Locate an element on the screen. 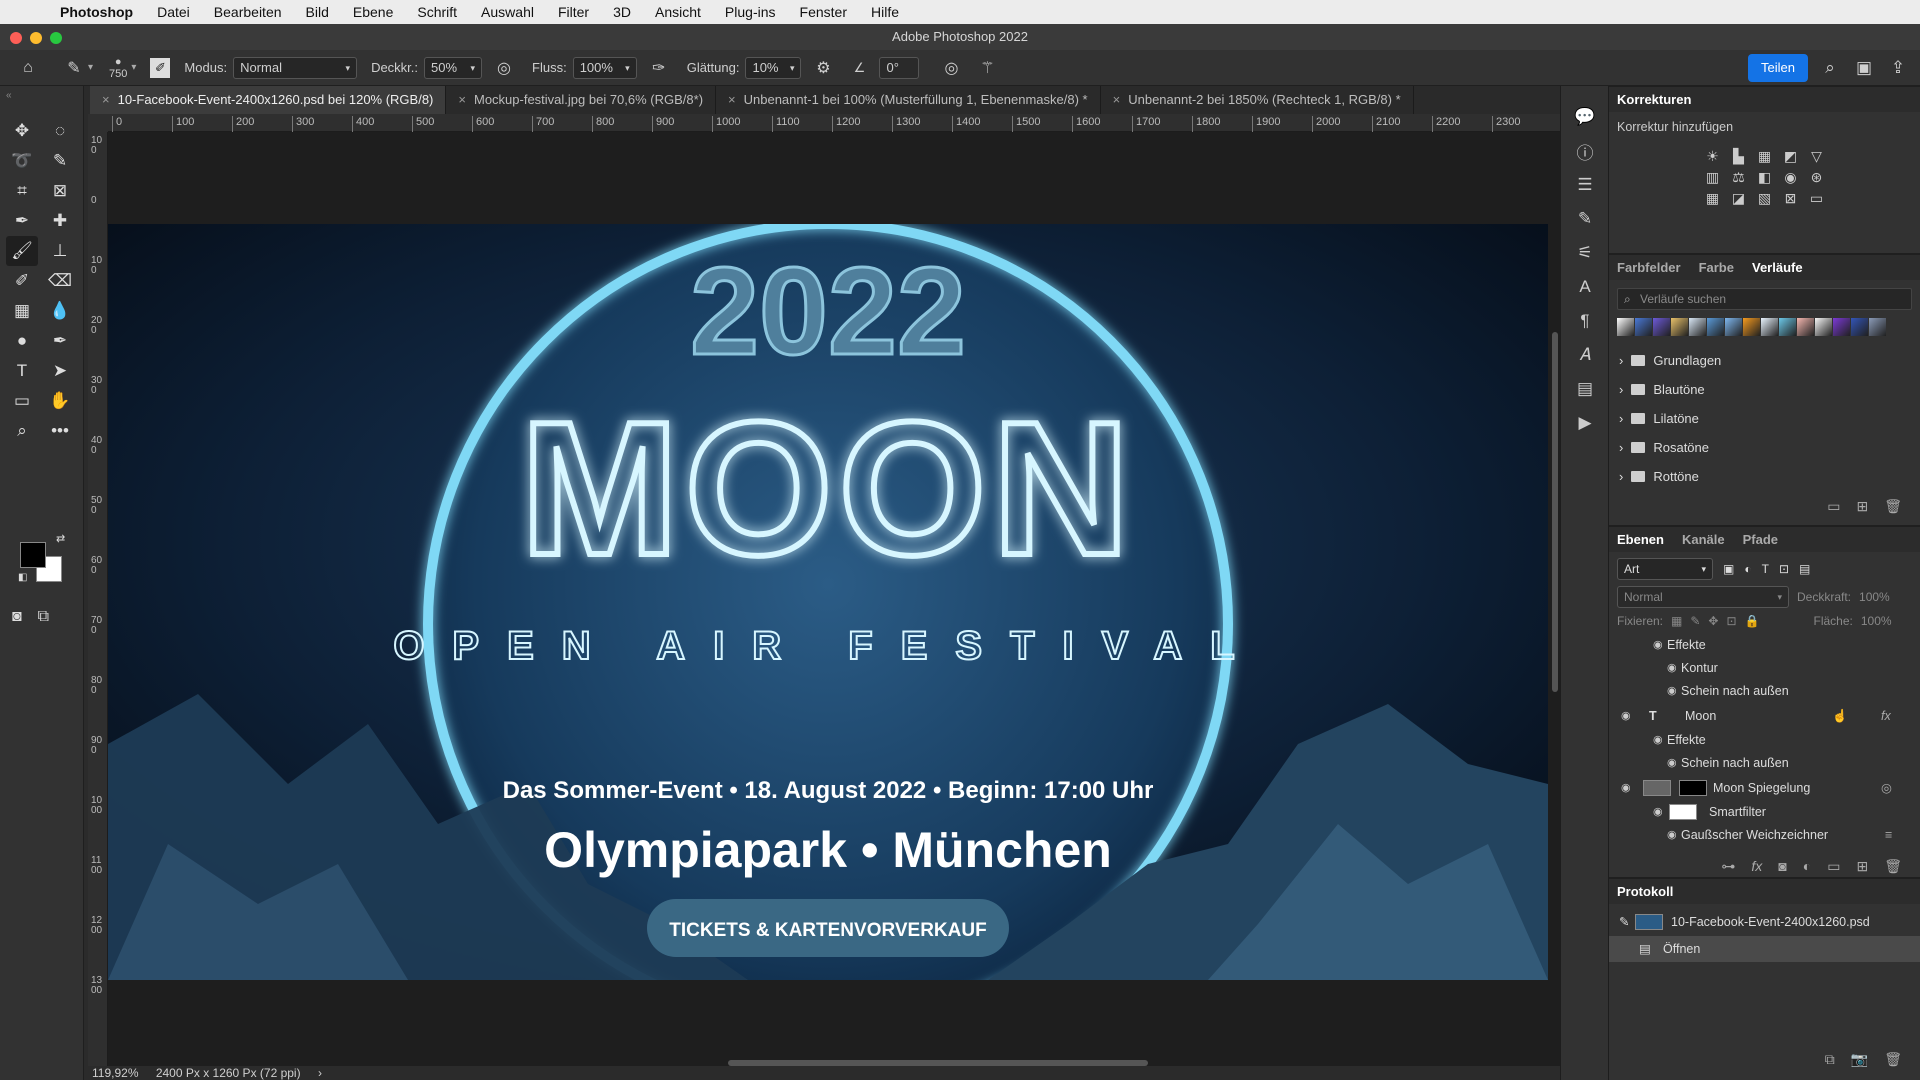 The width and height of the screenshot is (1920, 1080). filter-adjustment-icon: ◐ is located at coordinates (1747, 569).